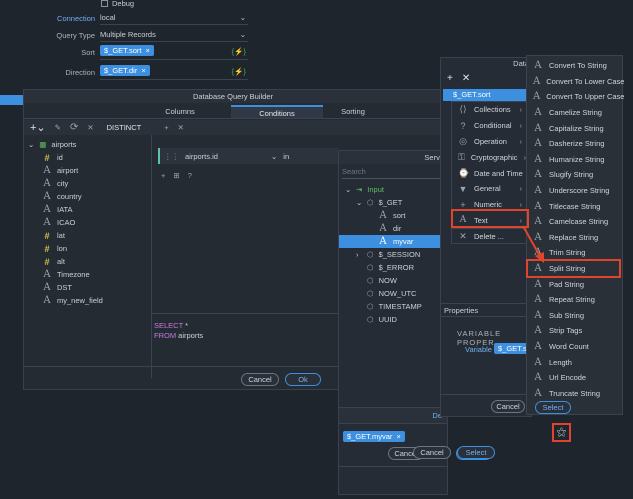 The height and width of the screenshot is (499, 633). Describe the element at coordinates (87, 274) in the screenshot. I see `field-item: A Timezone` at that location.